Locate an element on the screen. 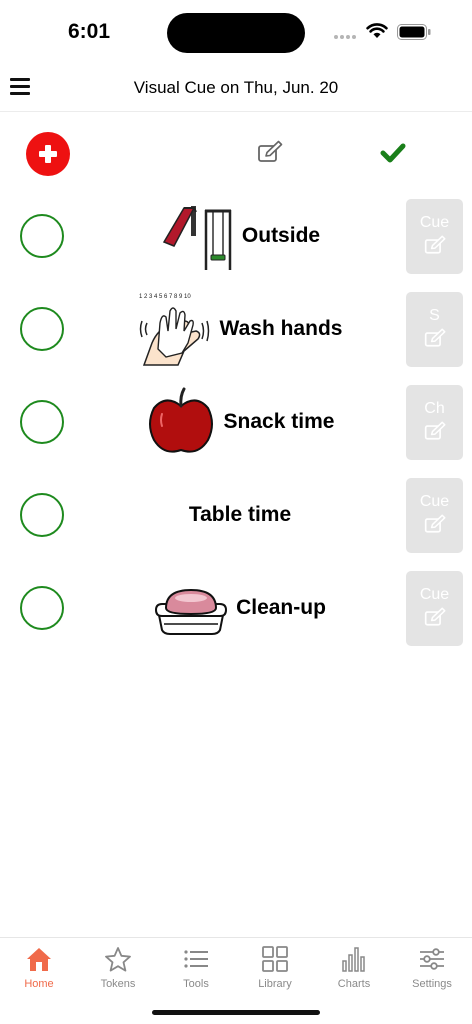  sliders-icon is located at coordinates (432, 959).